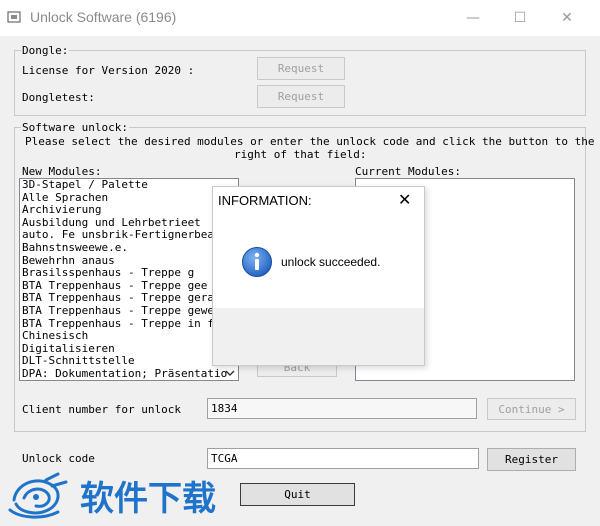 The image size is (600, 526). I want to click on software-unlock-legend: Software unlock:, so click(75, 127).